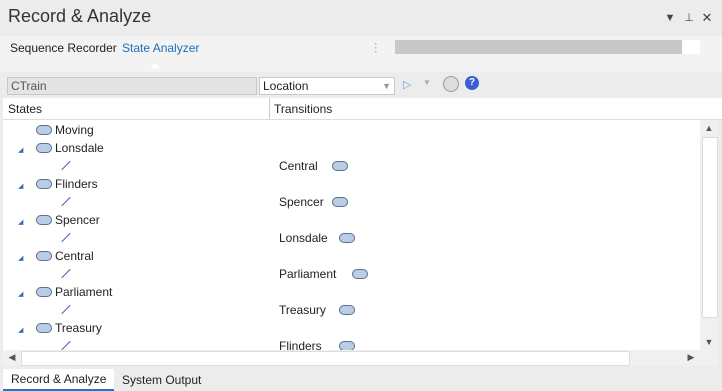 This screenshot has width=722, height=391. I want to click on state-label: Moving, so click(74, 130).